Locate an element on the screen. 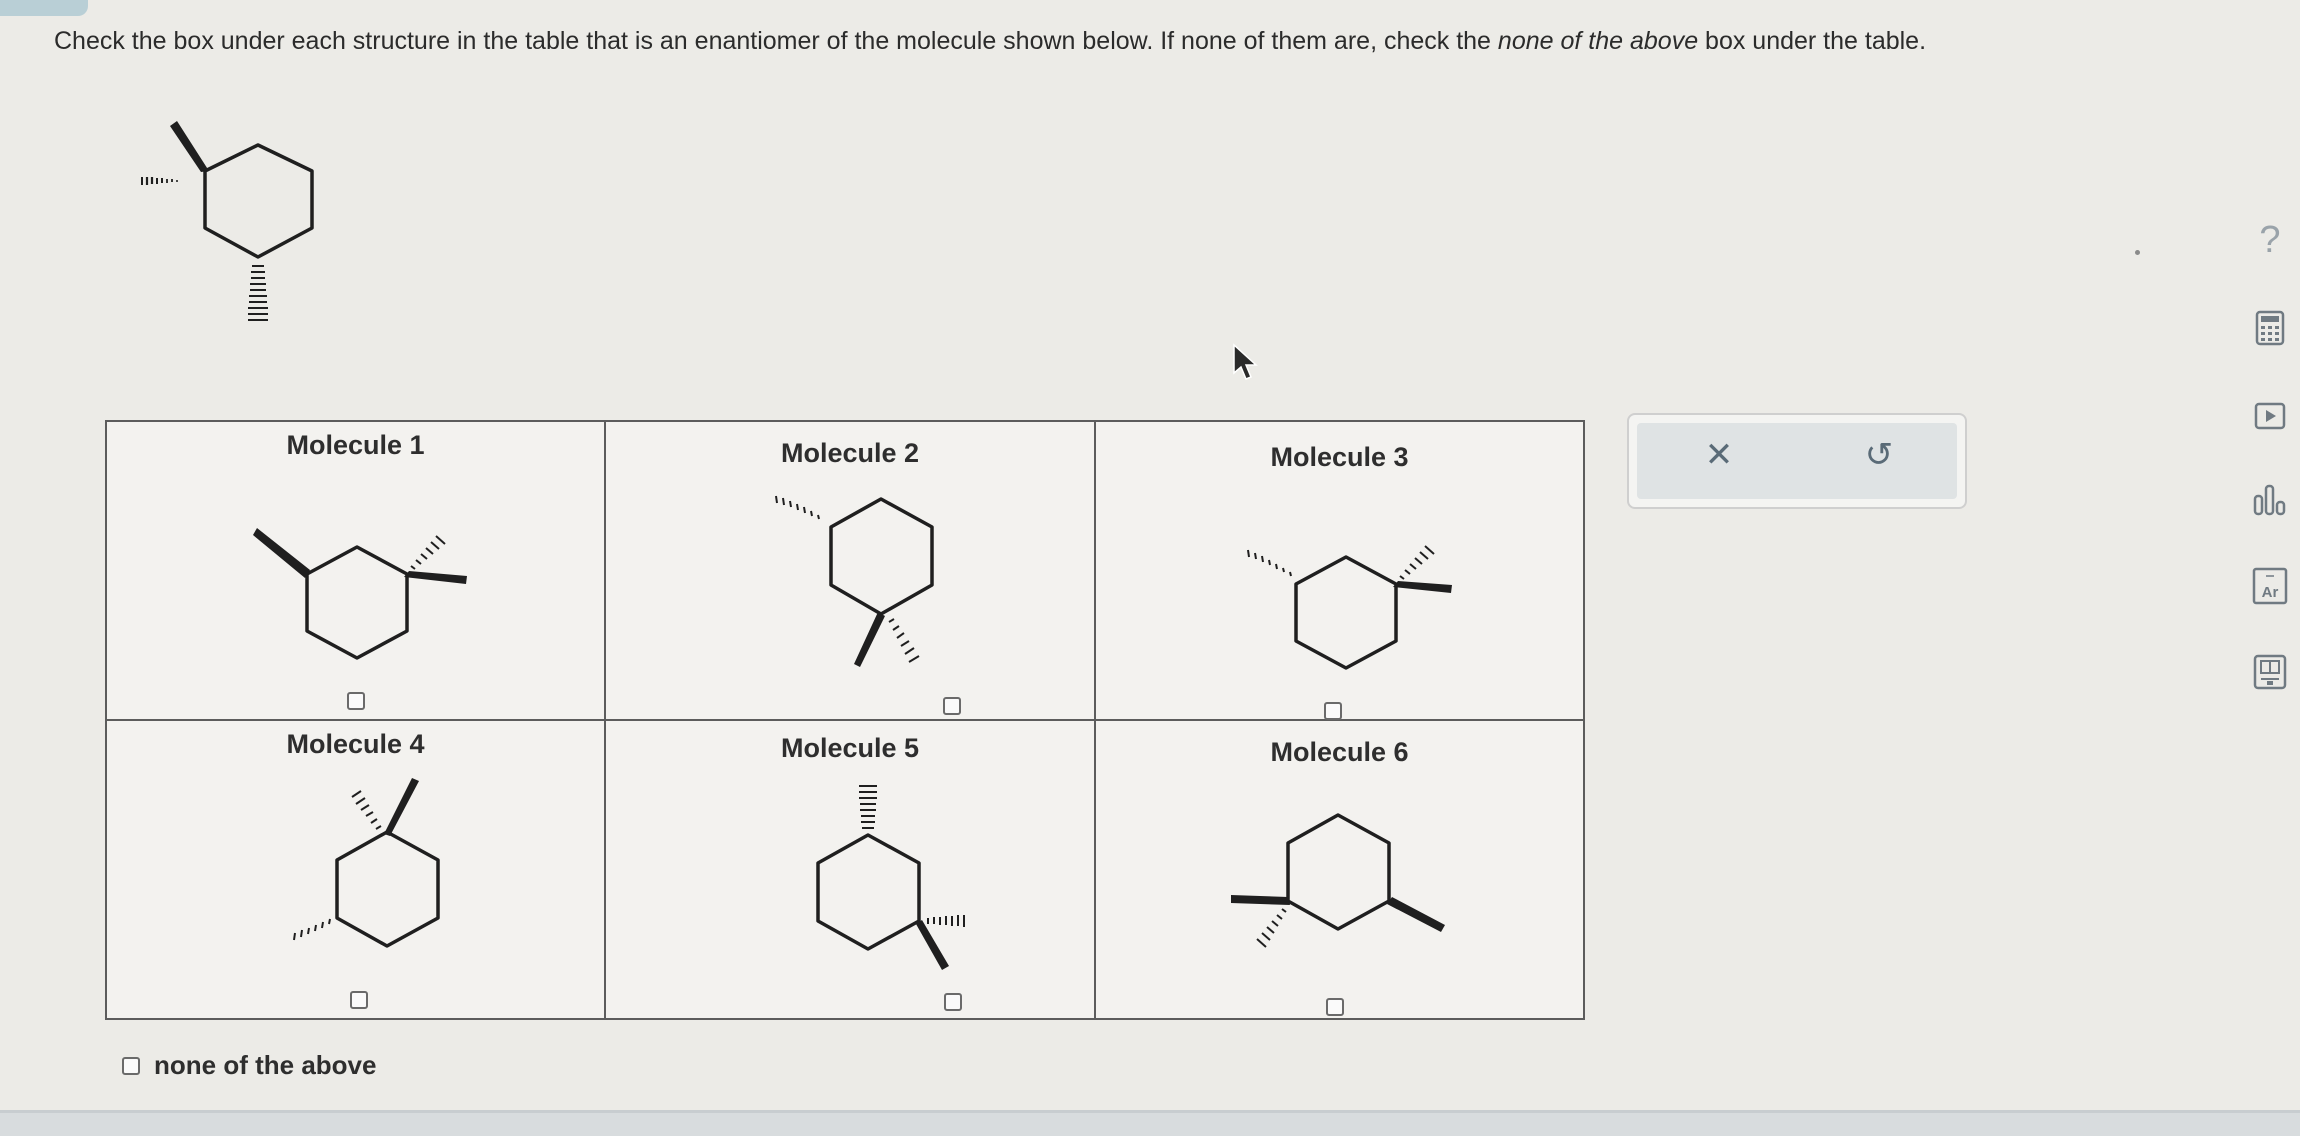 The height and width of the screenshot is (1136, 2300). answer-action-panel: ✕ ↺ is located at coordinates (1797, 461).